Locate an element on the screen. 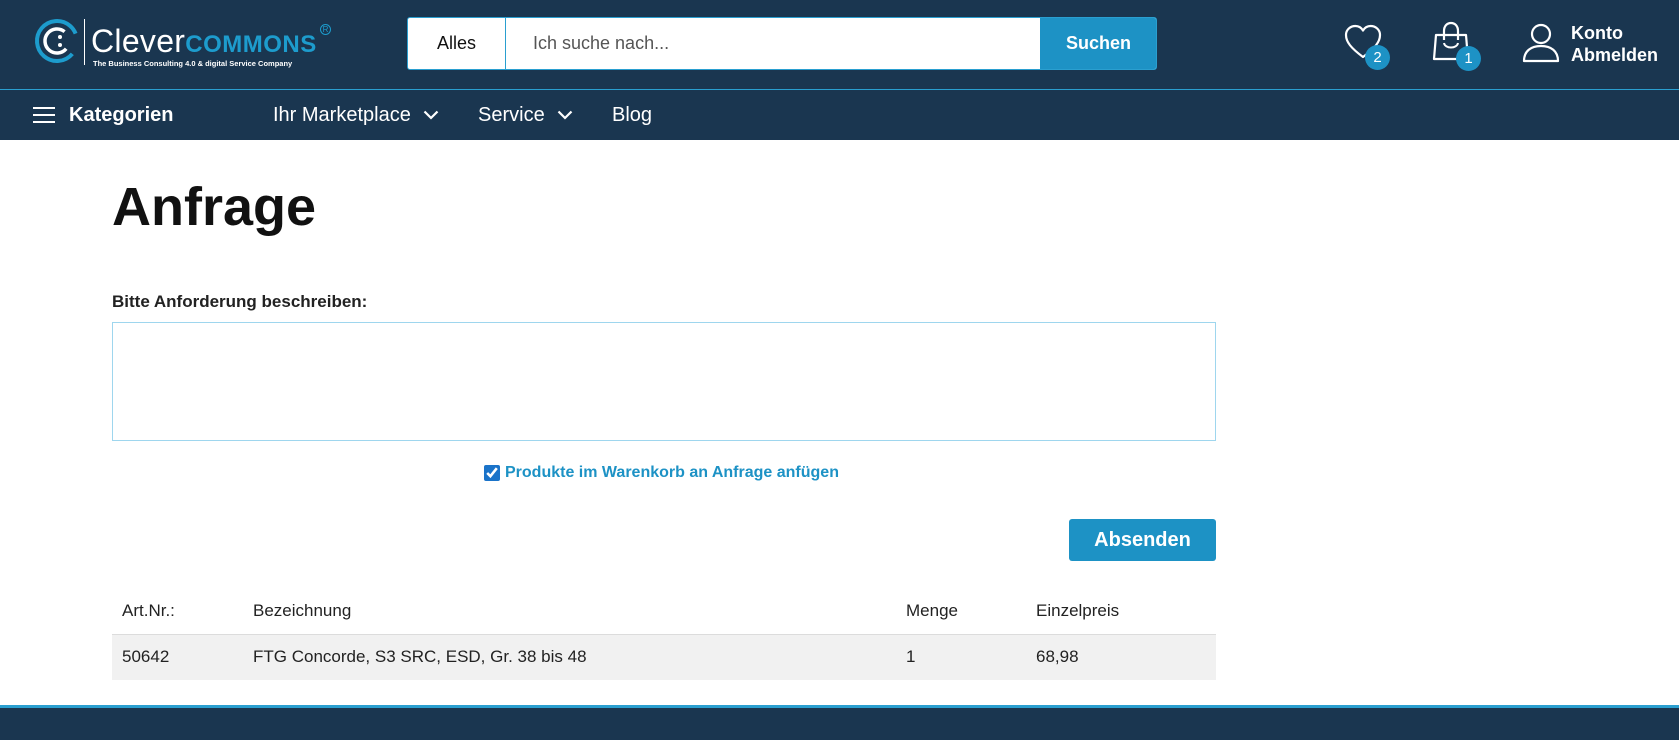 This screenshot has height=740, width=1679. wishlist-button: 2 is located at coordinates (1367, 46).